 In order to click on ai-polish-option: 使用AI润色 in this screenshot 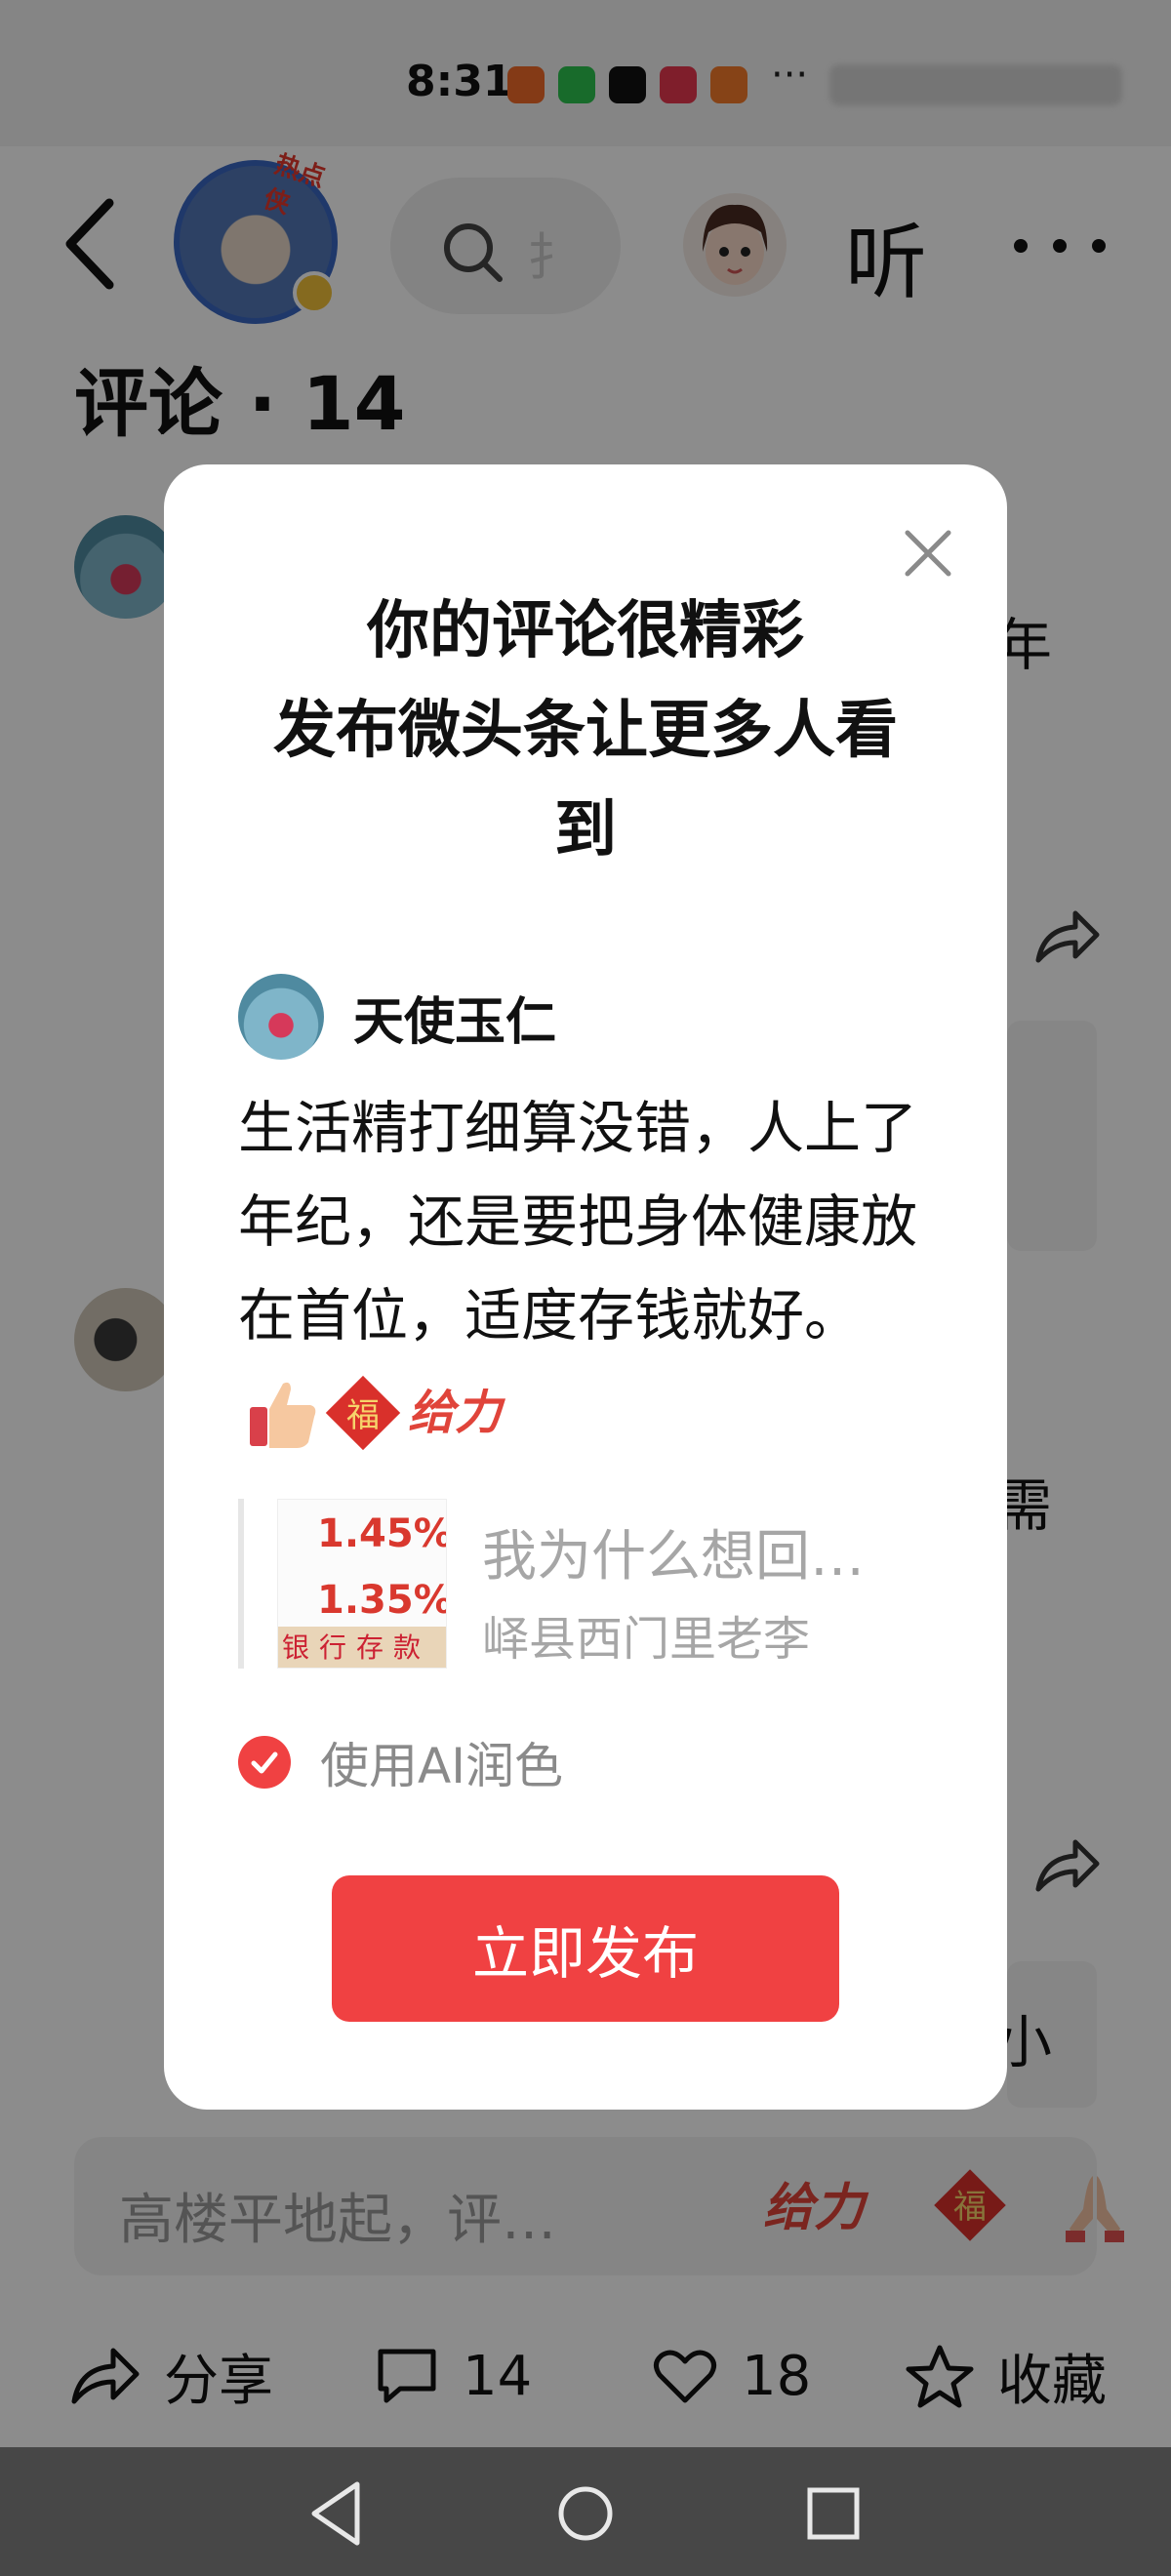, I will do `click(400, 1762)`.